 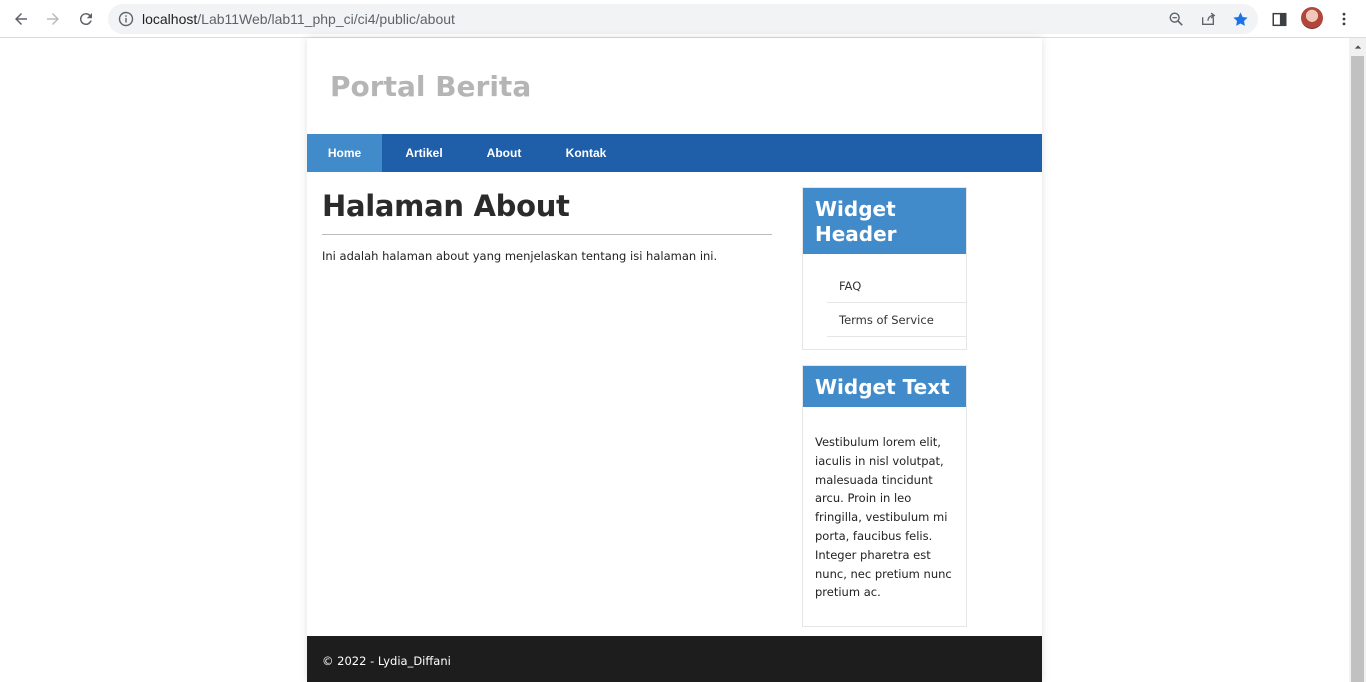 I want to click on zoom-icon, so click(x=1176, y=19).